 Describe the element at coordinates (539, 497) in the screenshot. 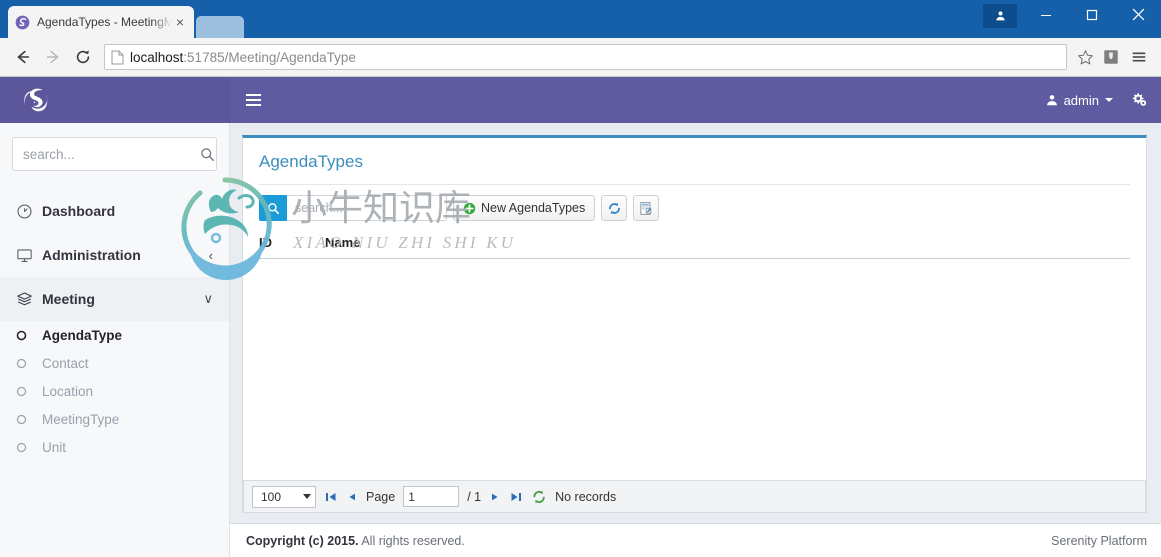

I see `pager-refresh-icon` at that location.